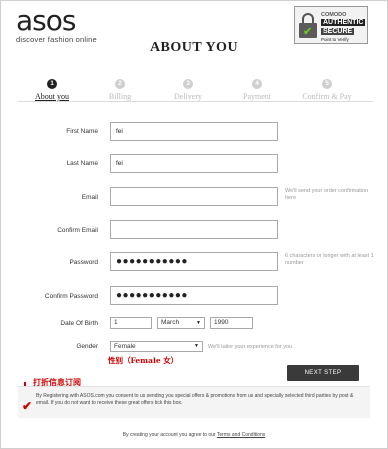 Image resolution: width=388 pixels, height=449 pixels. I want to click on last-name-label: Last Name, so click(82, 163).